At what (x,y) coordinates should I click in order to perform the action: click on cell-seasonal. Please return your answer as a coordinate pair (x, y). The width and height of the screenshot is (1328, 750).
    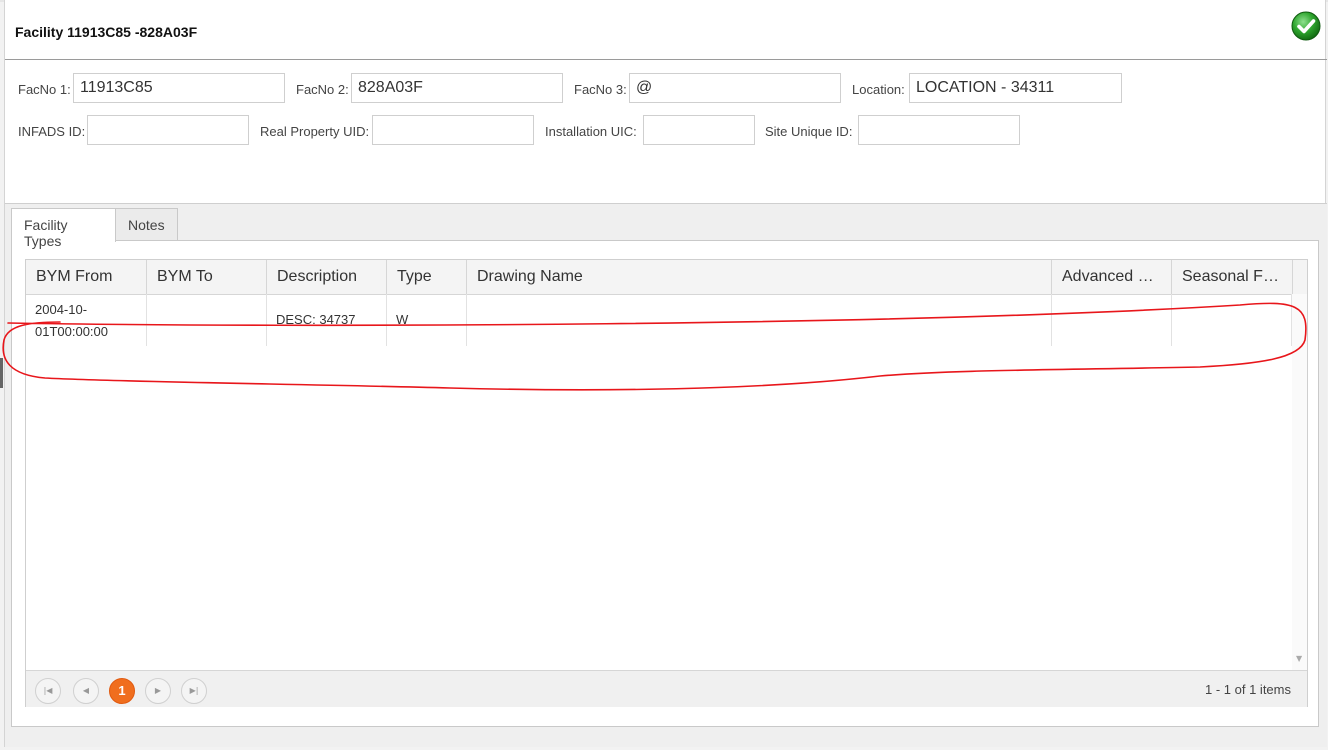
    Looking at the image, I should click on (1232, 320).